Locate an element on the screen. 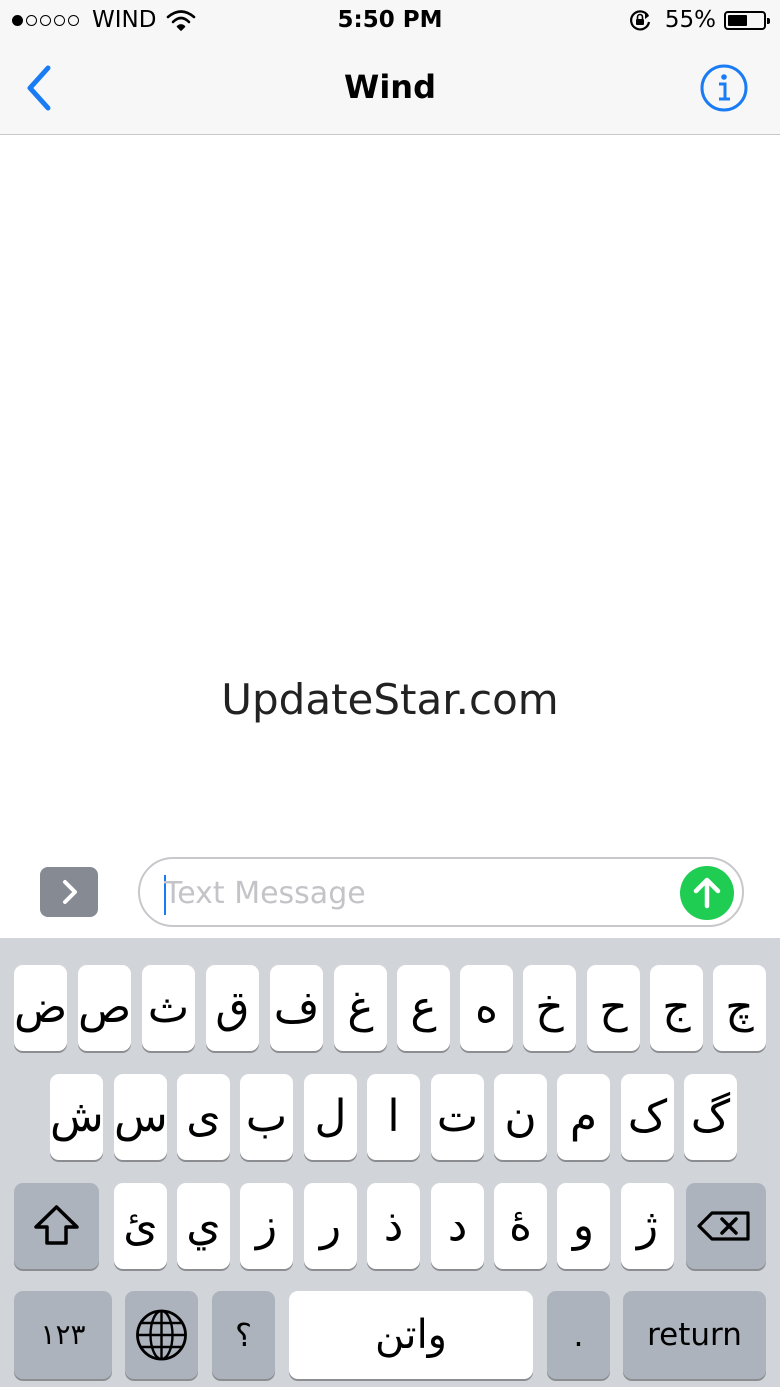 This screenshot has height=1387, width=780. key-label: ج is located at coordinates (676, 1007).